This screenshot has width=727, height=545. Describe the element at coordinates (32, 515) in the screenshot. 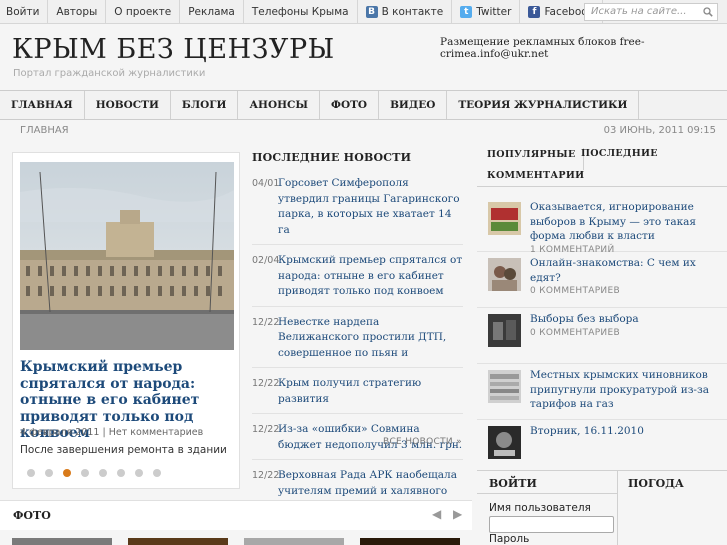

I see `photo-heading: ФОТО` at that location.